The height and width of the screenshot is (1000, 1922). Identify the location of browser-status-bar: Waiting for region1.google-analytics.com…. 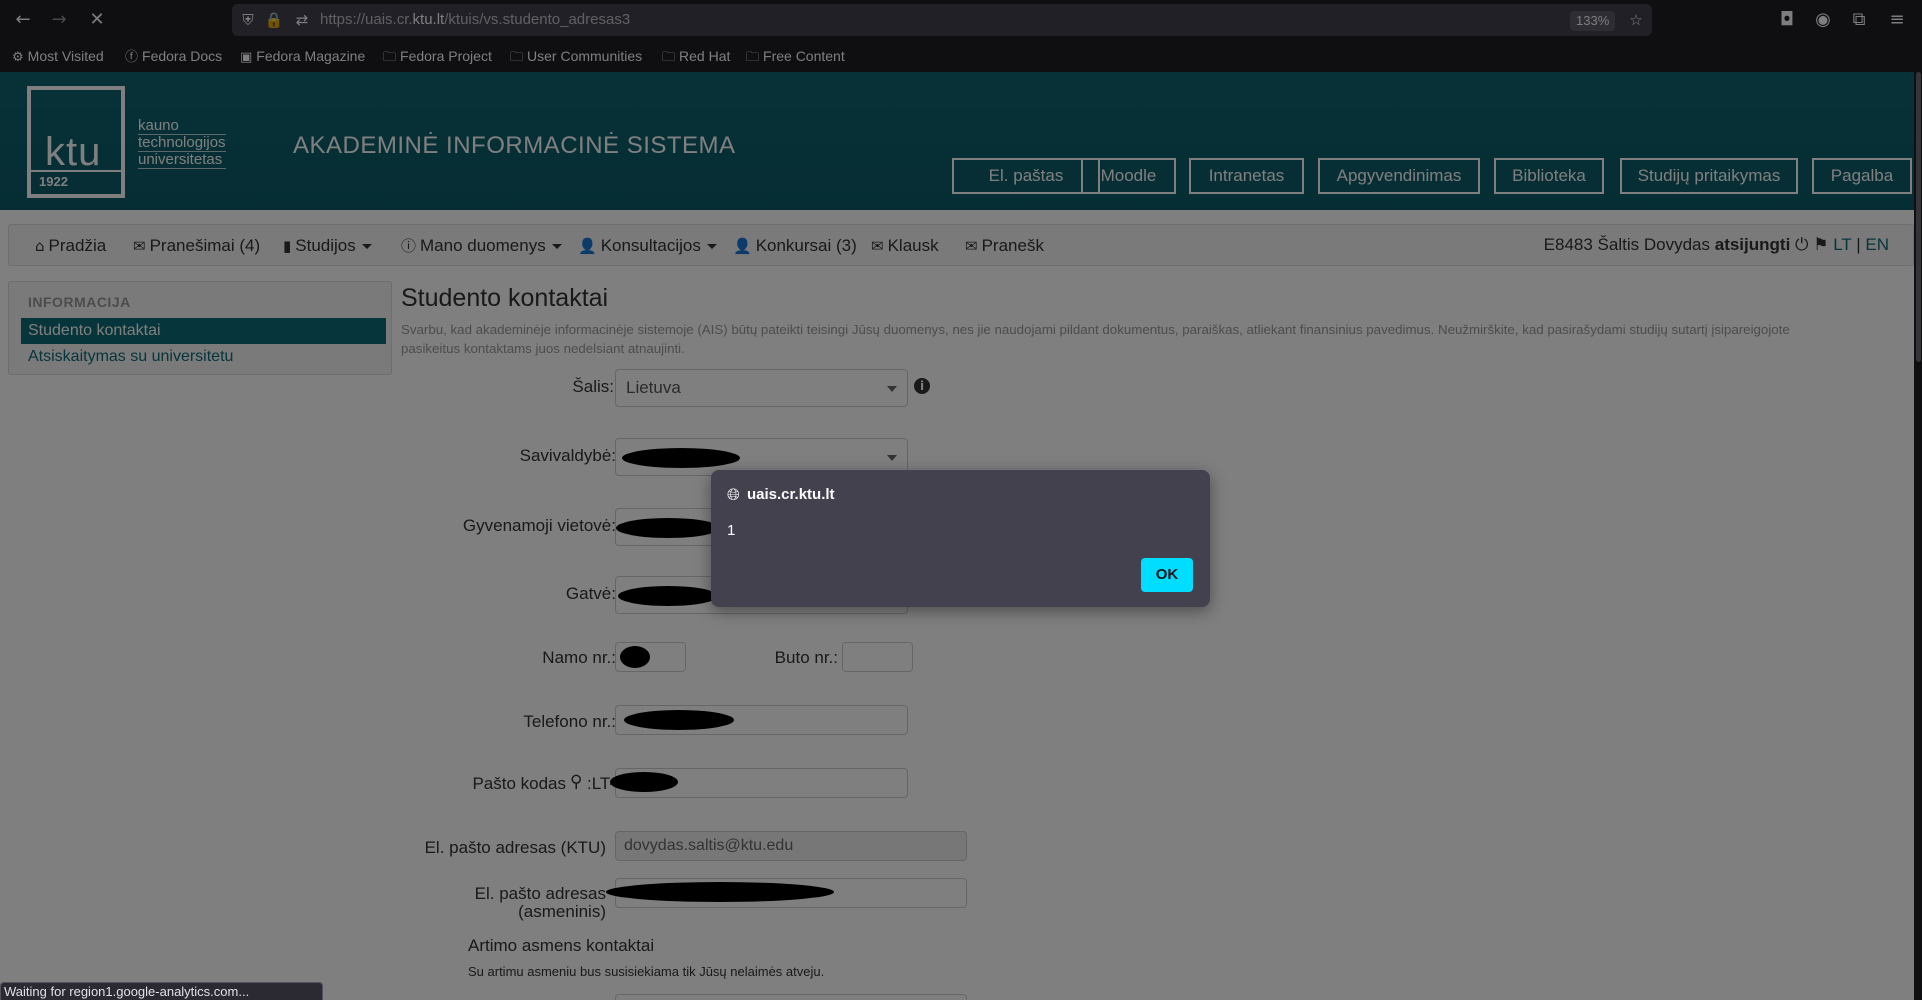
(161, 991).